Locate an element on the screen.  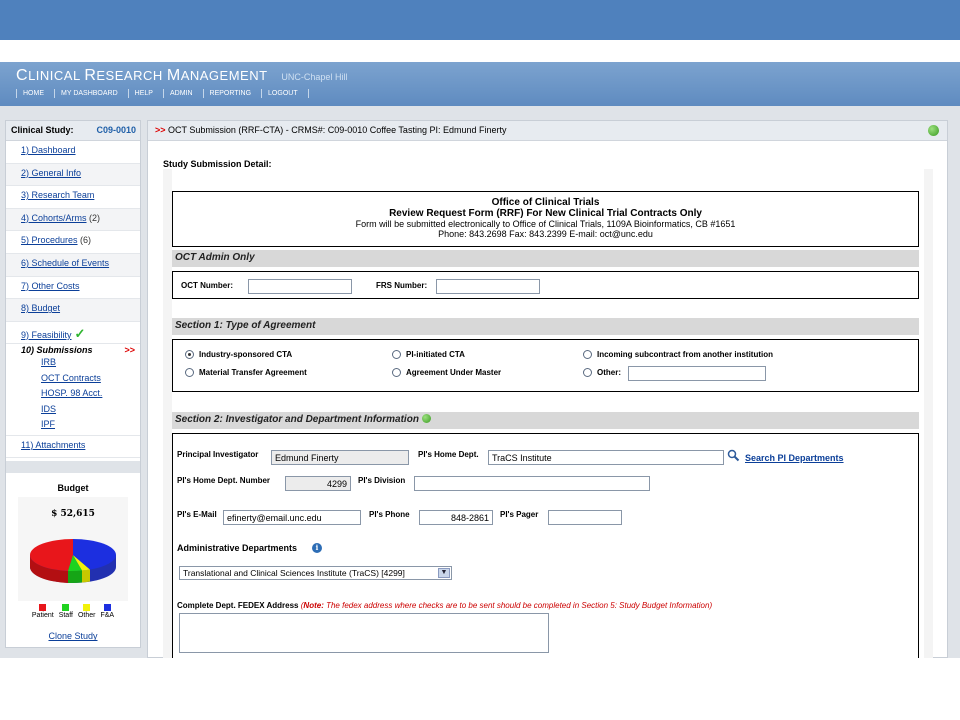
study-label: Clinical Study: is located at coordinates (42, 130).